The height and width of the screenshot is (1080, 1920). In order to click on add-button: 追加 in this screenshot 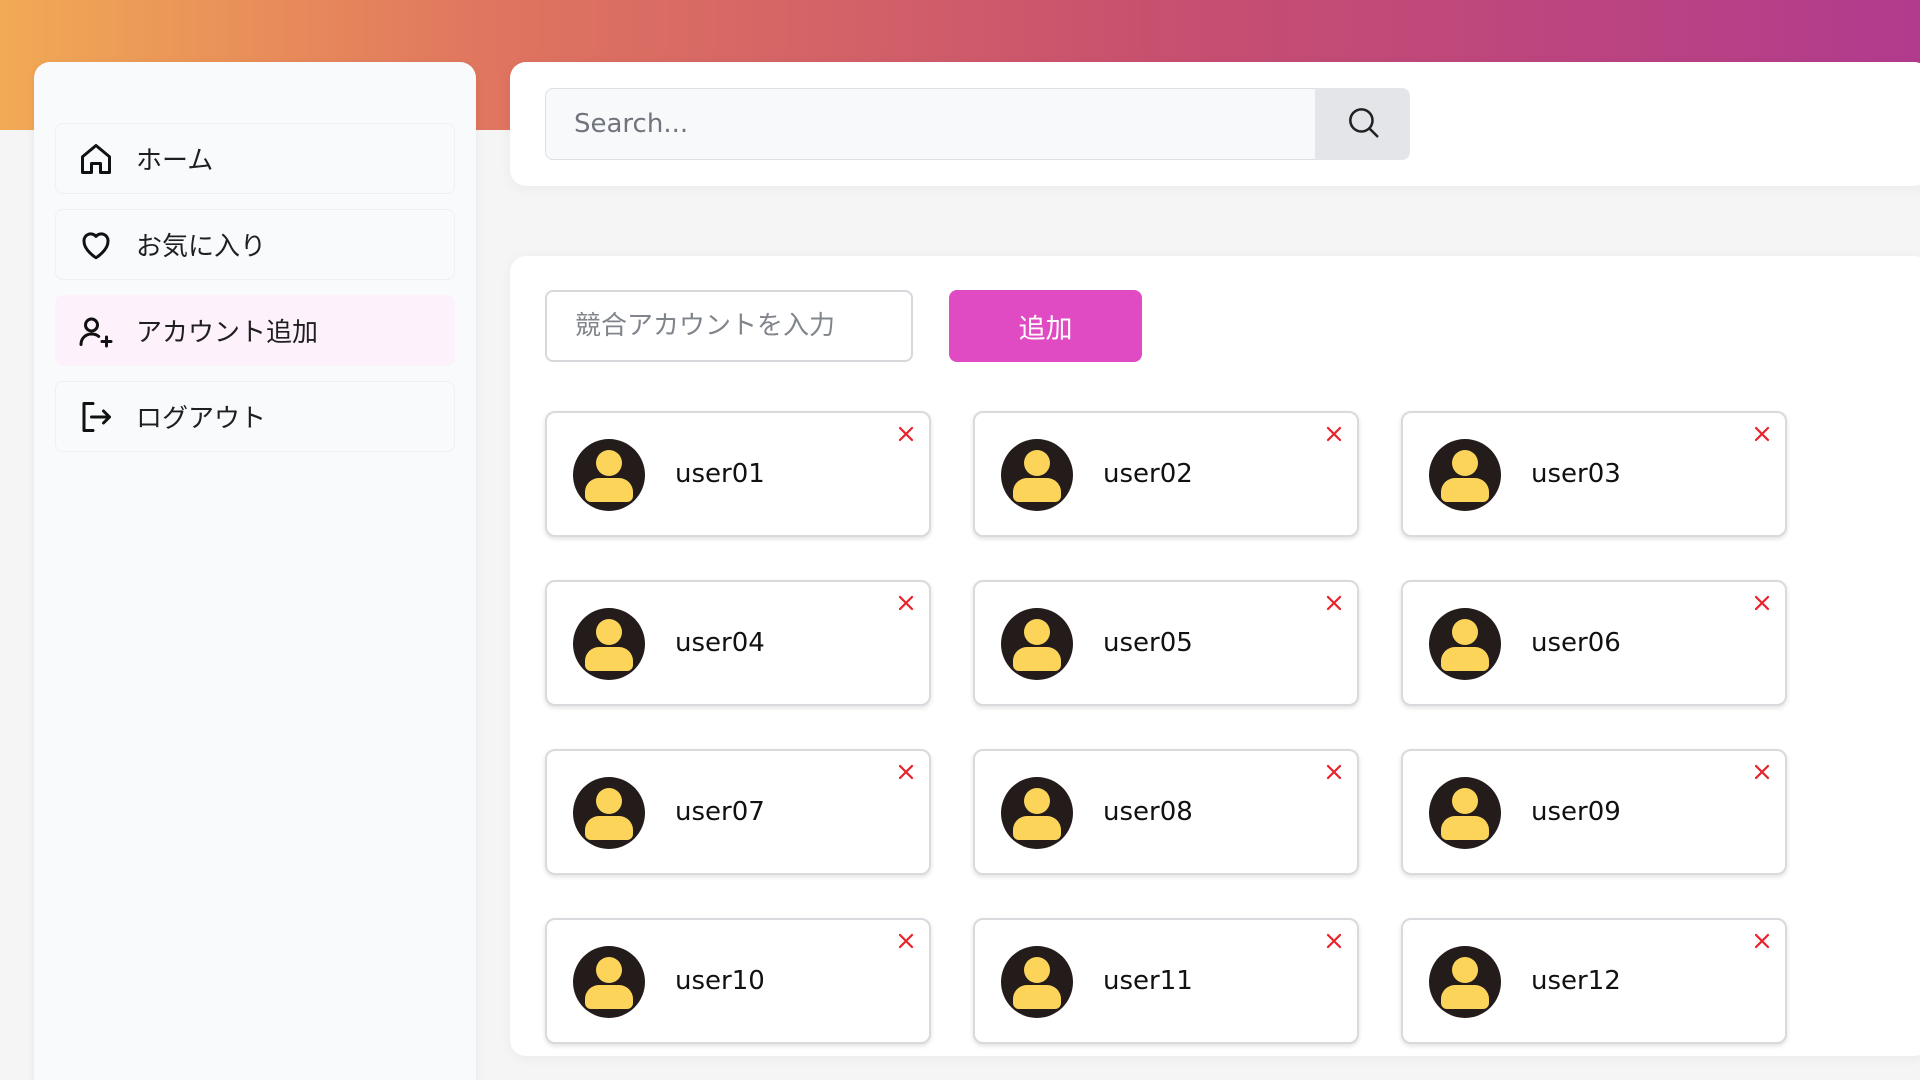, I will do `click(1045, 326)`.